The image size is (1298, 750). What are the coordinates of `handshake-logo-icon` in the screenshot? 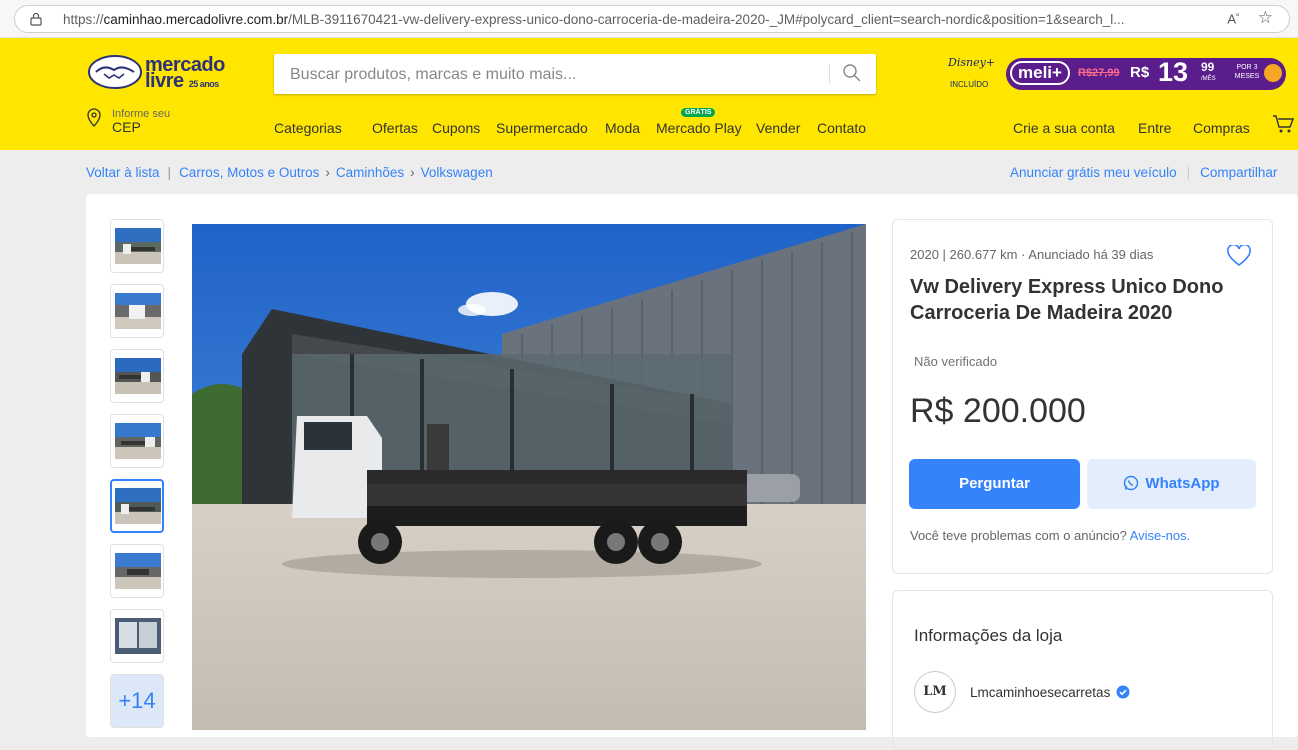 It's located at (115, 72).